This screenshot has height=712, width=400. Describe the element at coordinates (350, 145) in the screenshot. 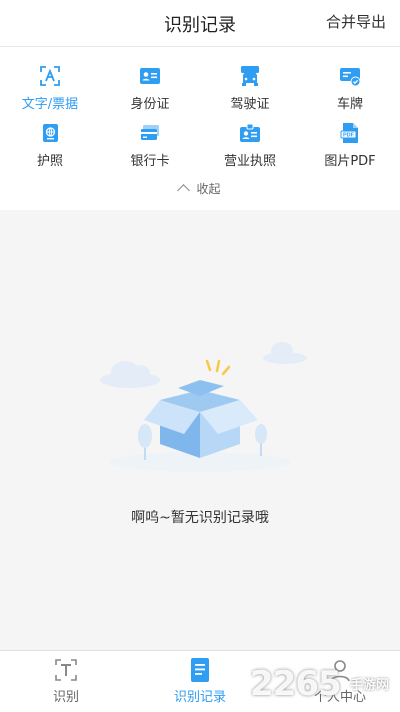

I see `category-image-pdf: PDF 图片PDF` at that location.